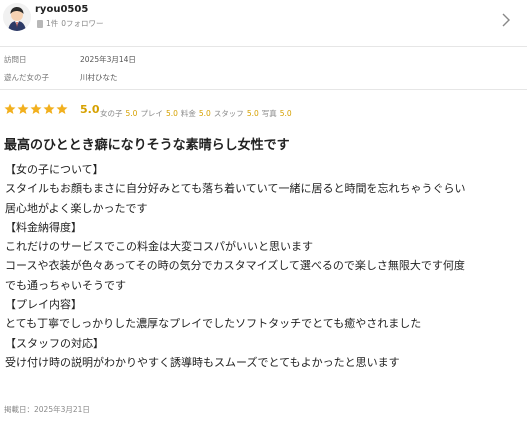  Describe the element at coordinates (54, 169) in the screenshot. I see `review-line: 【女の子について】` at that location.